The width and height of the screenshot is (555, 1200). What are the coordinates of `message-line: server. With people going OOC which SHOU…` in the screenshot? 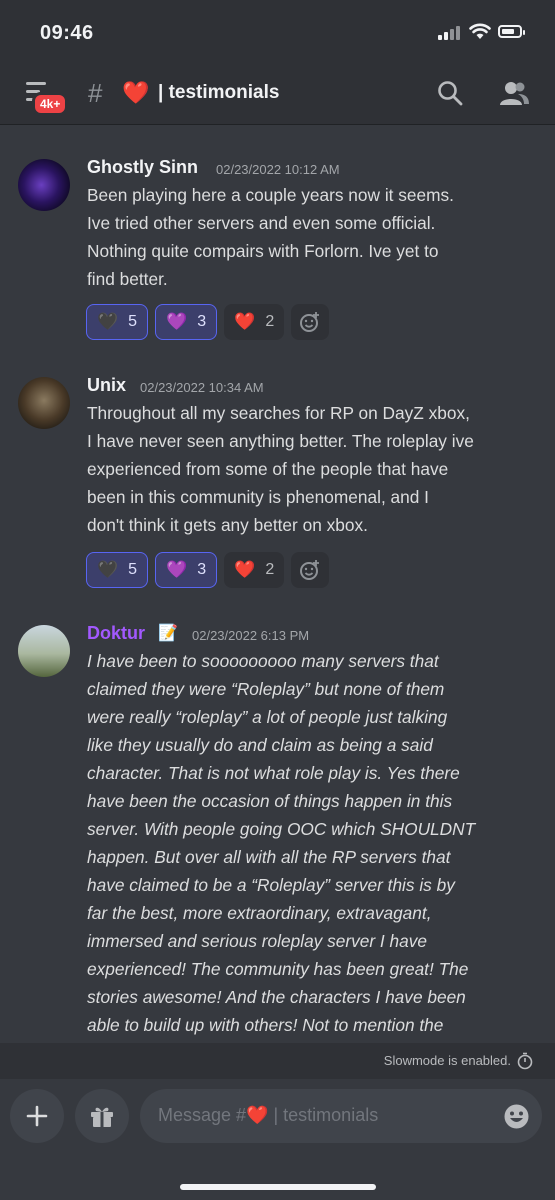 It's located at (281, 829).